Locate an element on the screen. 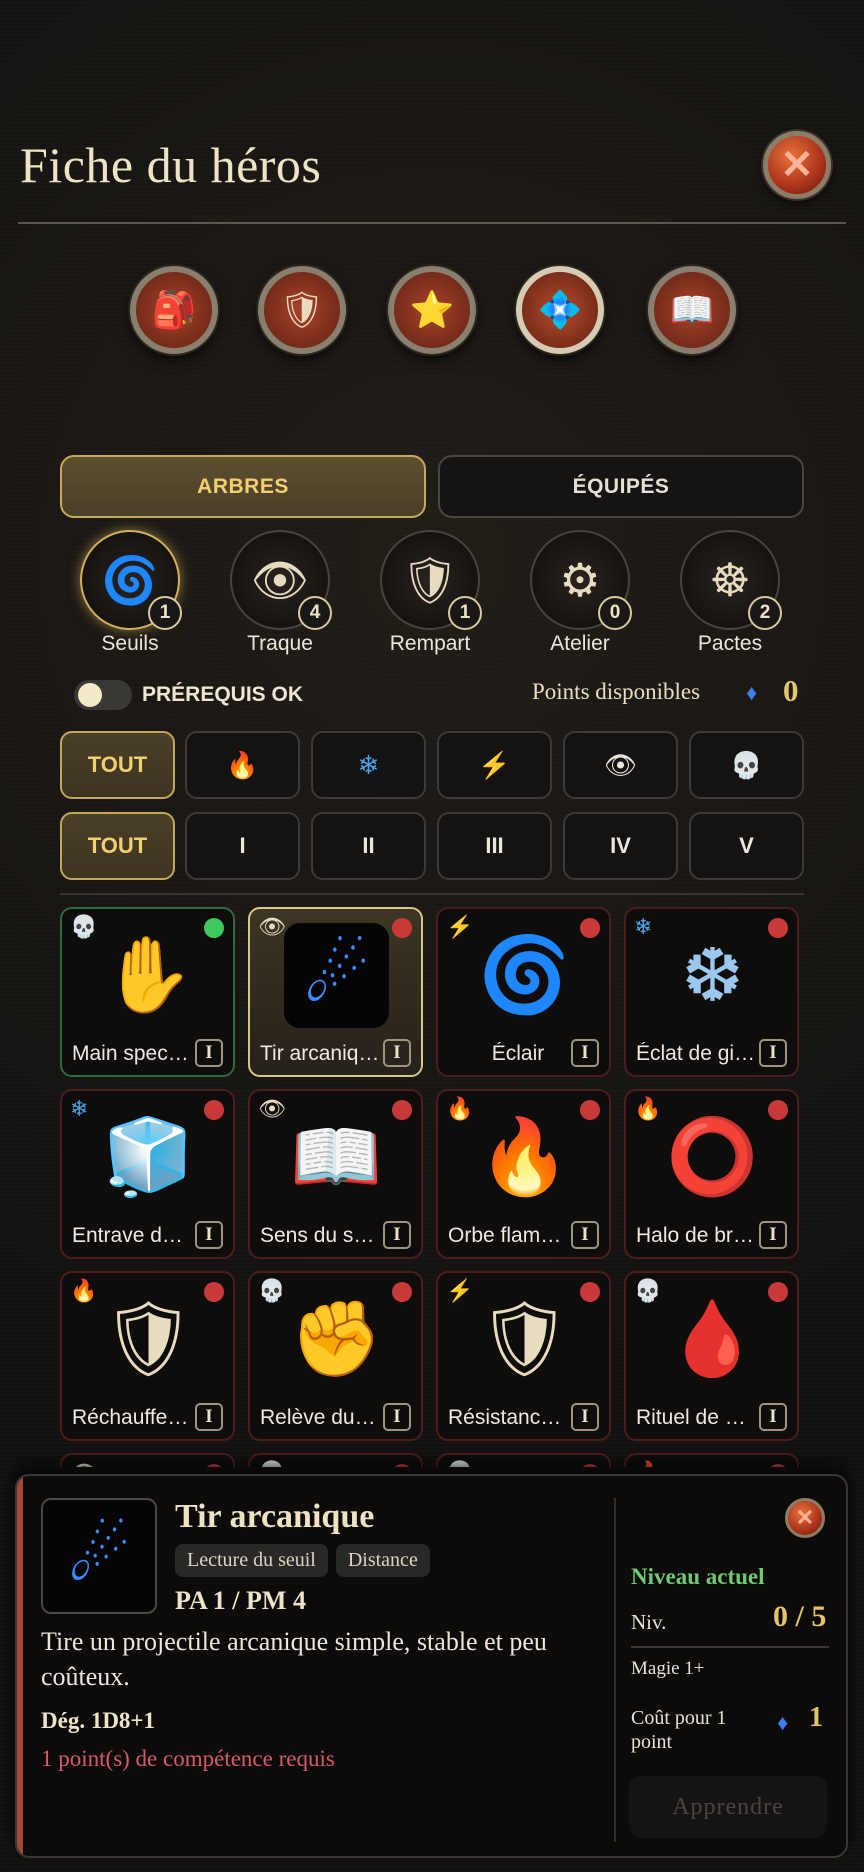  skill-tag: Distance is located at coordinates (382, 1560).